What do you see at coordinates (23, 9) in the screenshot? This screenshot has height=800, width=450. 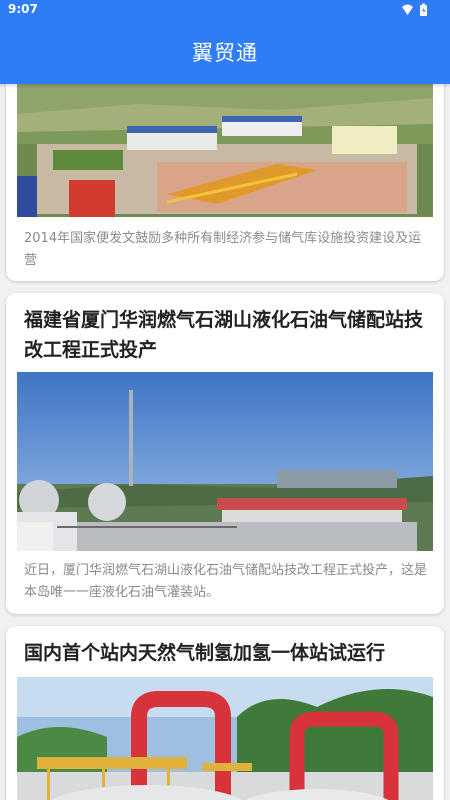 I see `status-time: 9:07` at bounding box center [23, 9].